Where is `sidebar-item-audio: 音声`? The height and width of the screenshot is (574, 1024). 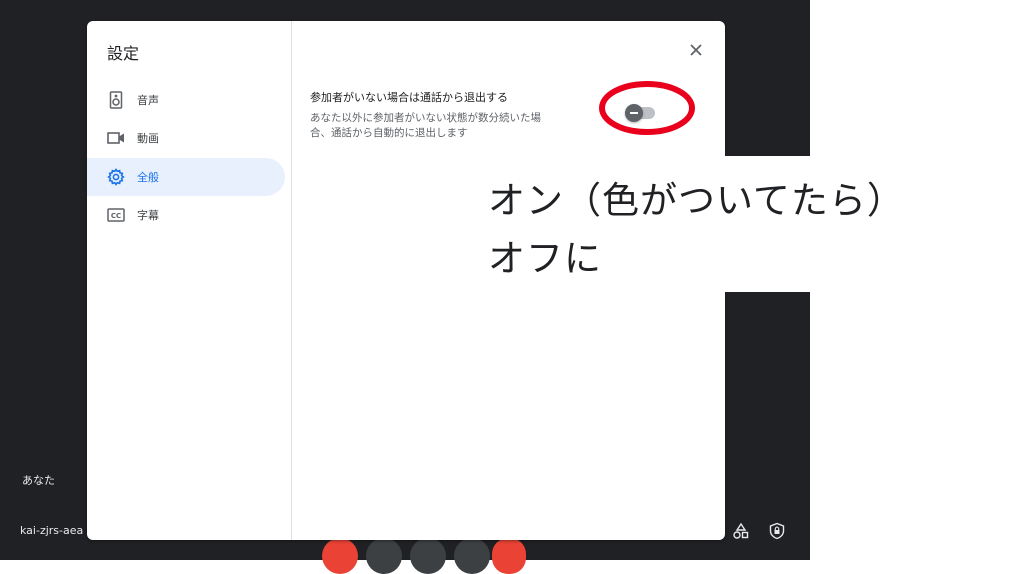 sidebar-item-audio: 音声 is located at coordinates (186, 100).